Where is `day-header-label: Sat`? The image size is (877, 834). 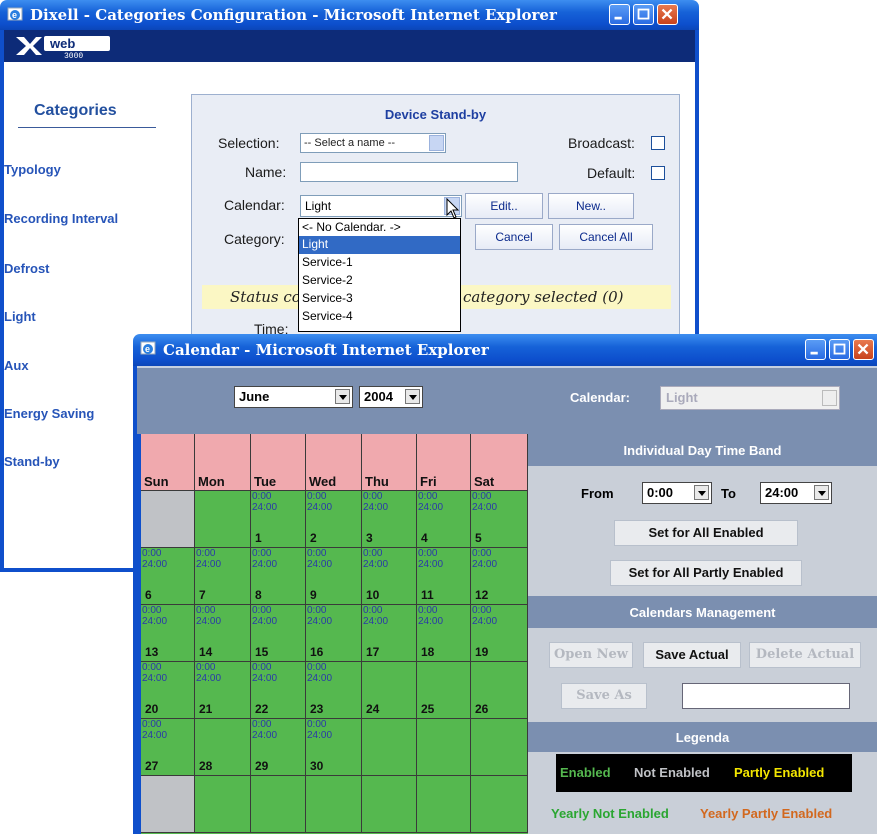
day-header-label: Sat is located at coordinates (484, 481).